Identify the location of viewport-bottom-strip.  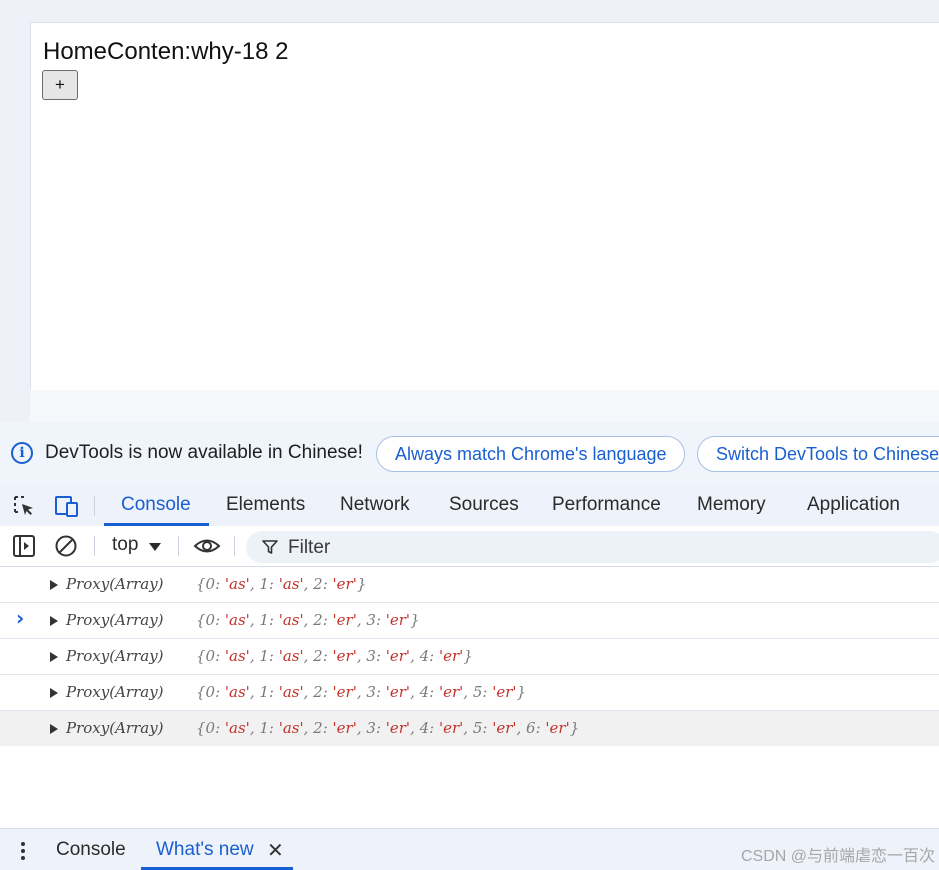
(484, 406).